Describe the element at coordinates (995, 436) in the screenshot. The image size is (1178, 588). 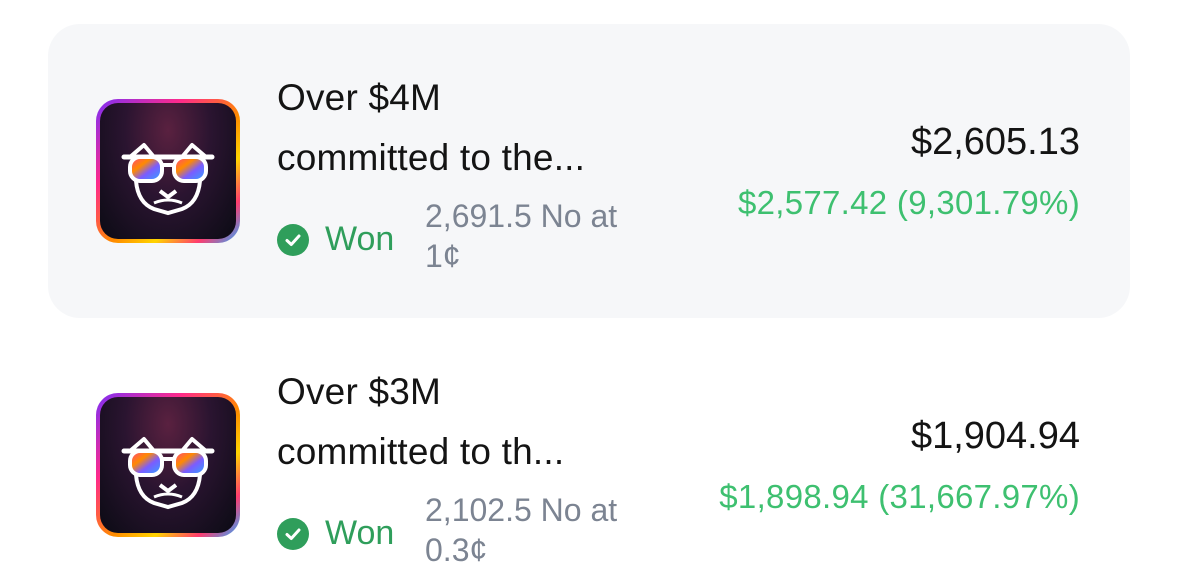
I see `position-value: $1,904.94` at that location.